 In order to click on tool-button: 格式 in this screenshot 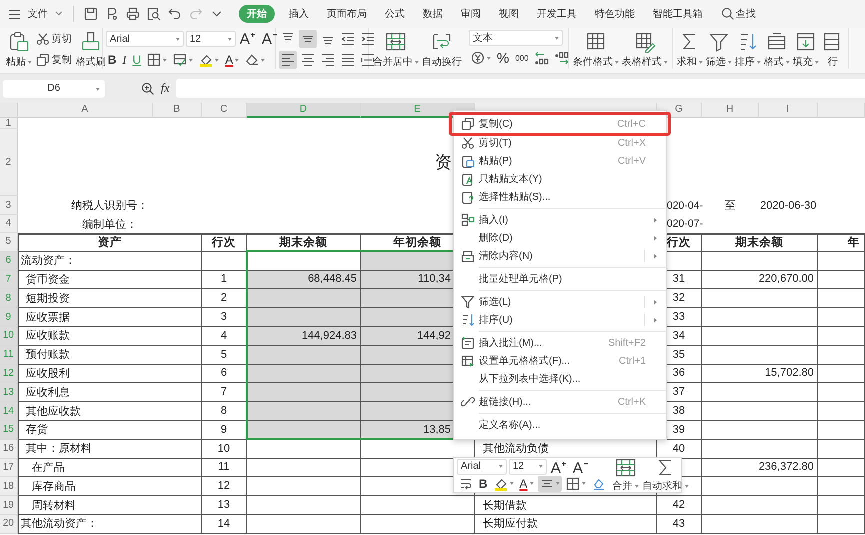, I will do `click(777, 50)`.